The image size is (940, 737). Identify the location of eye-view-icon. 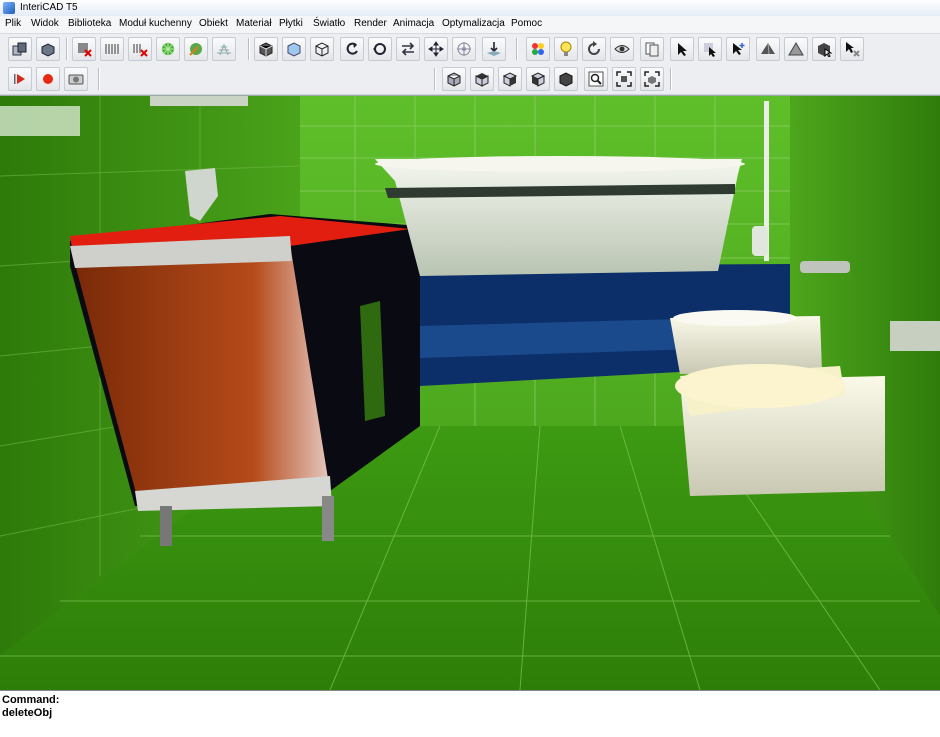
(622, 49).